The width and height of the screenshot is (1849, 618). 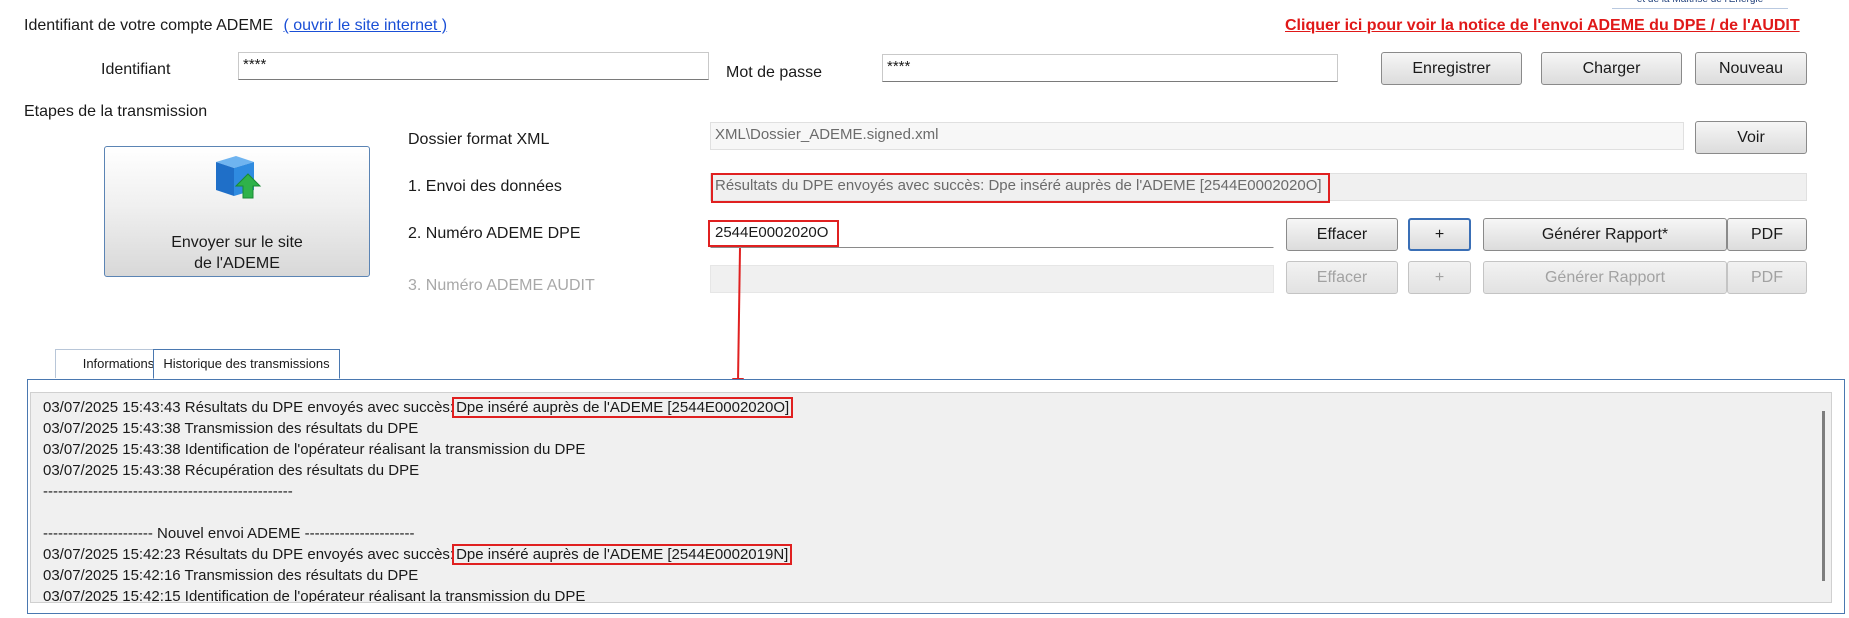 What do you see at coordinates (1110, 68) in the screenshot?
I see `password-input: ****` at bounding box center [1110, 68].